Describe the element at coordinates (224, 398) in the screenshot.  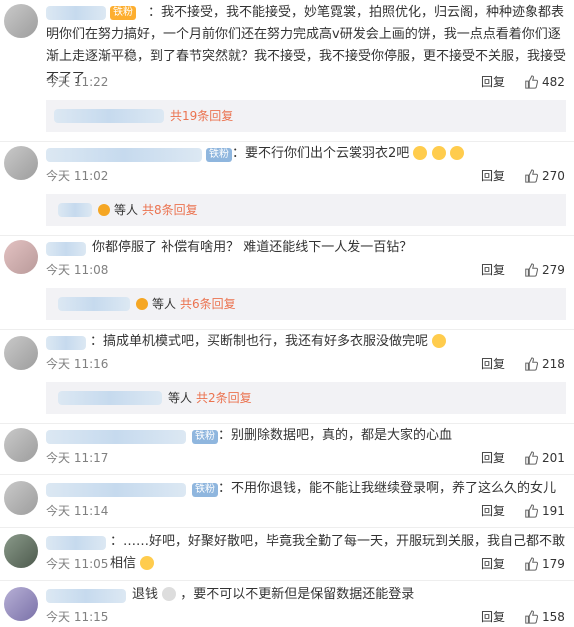
I see `more-replies-link: 共2条回复` at that location.